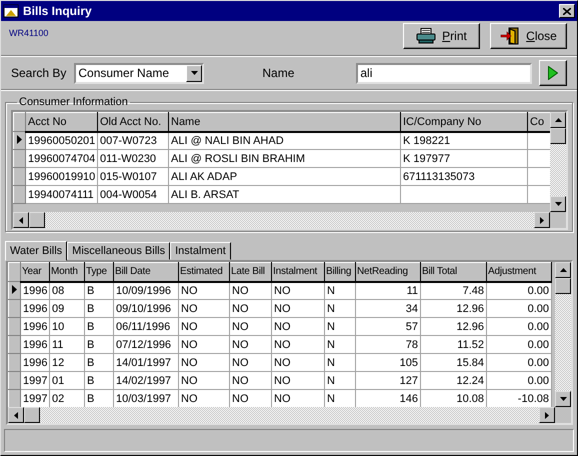  I want to click on tab: Instalment, so click(200, 251).